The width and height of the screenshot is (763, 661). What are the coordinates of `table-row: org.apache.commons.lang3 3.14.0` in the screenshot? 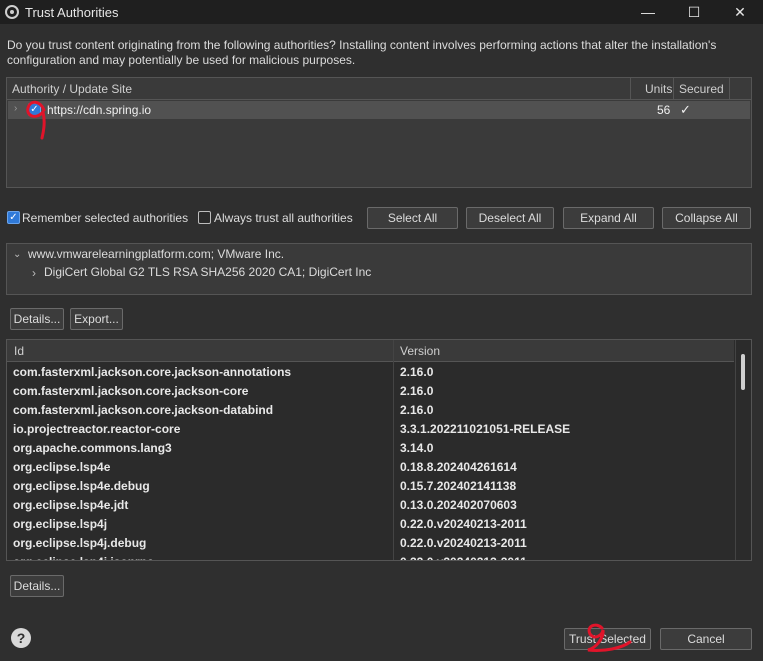 It's located at (370, 448).